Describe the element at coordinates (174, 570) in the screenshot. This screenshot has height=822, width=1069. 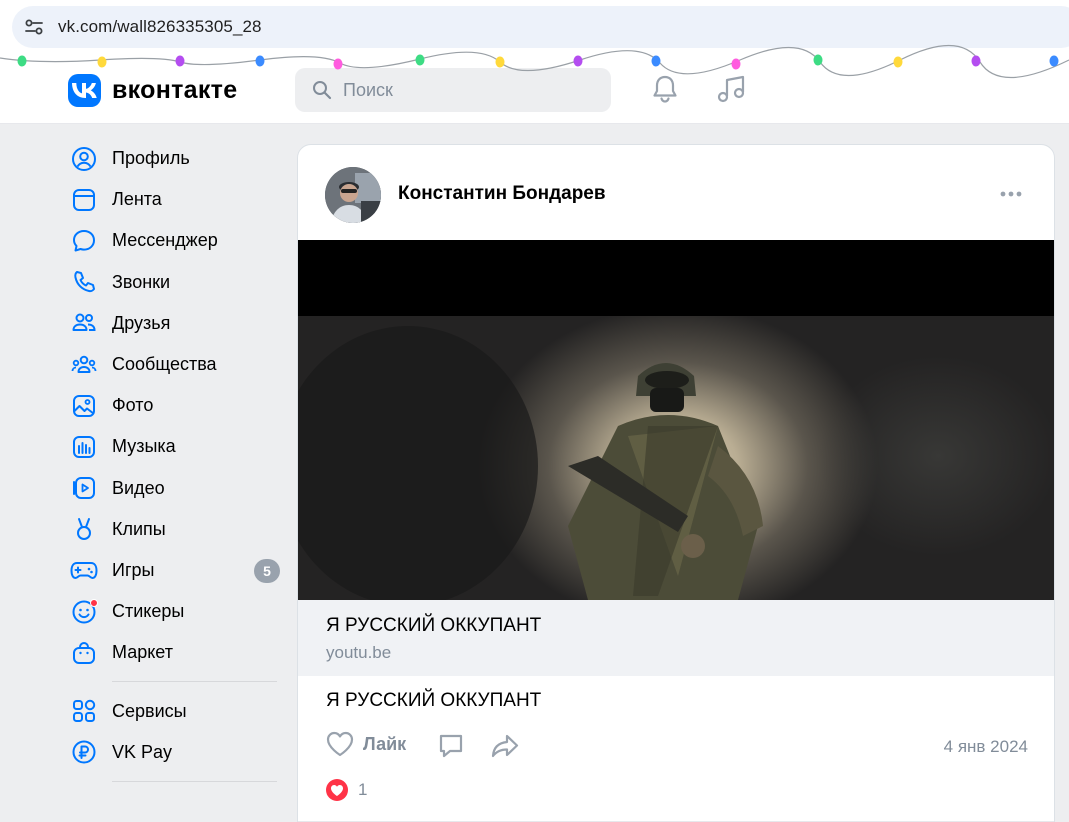
I see `sidebar-item-games: Игры 5` at that location.